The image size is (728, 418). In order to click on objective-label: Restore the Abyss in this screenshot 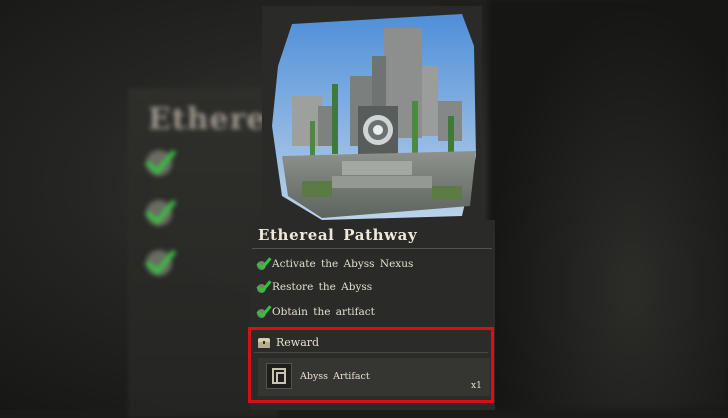, I will do `click(322, 287)`.